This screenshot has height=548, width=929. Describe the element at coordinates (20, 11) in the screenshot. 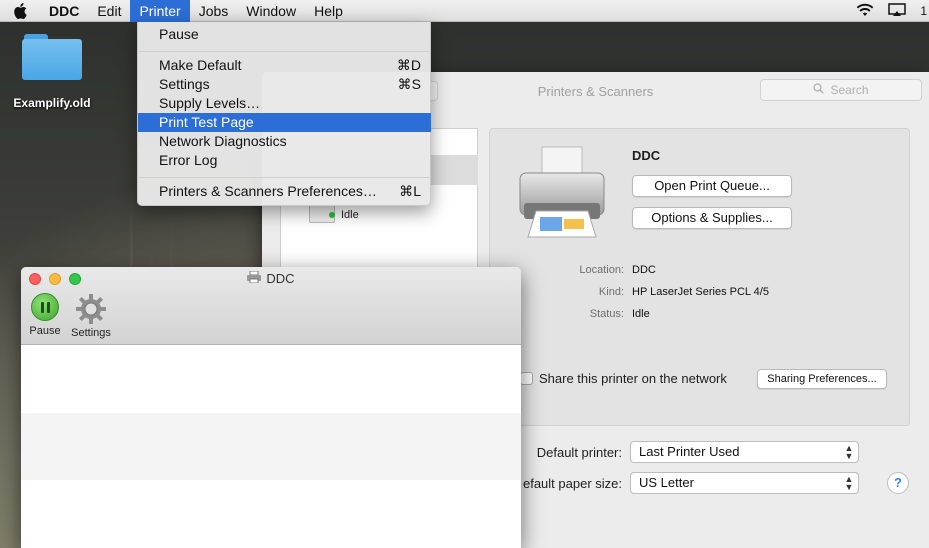

I see `apple-menu-icon` at that location.